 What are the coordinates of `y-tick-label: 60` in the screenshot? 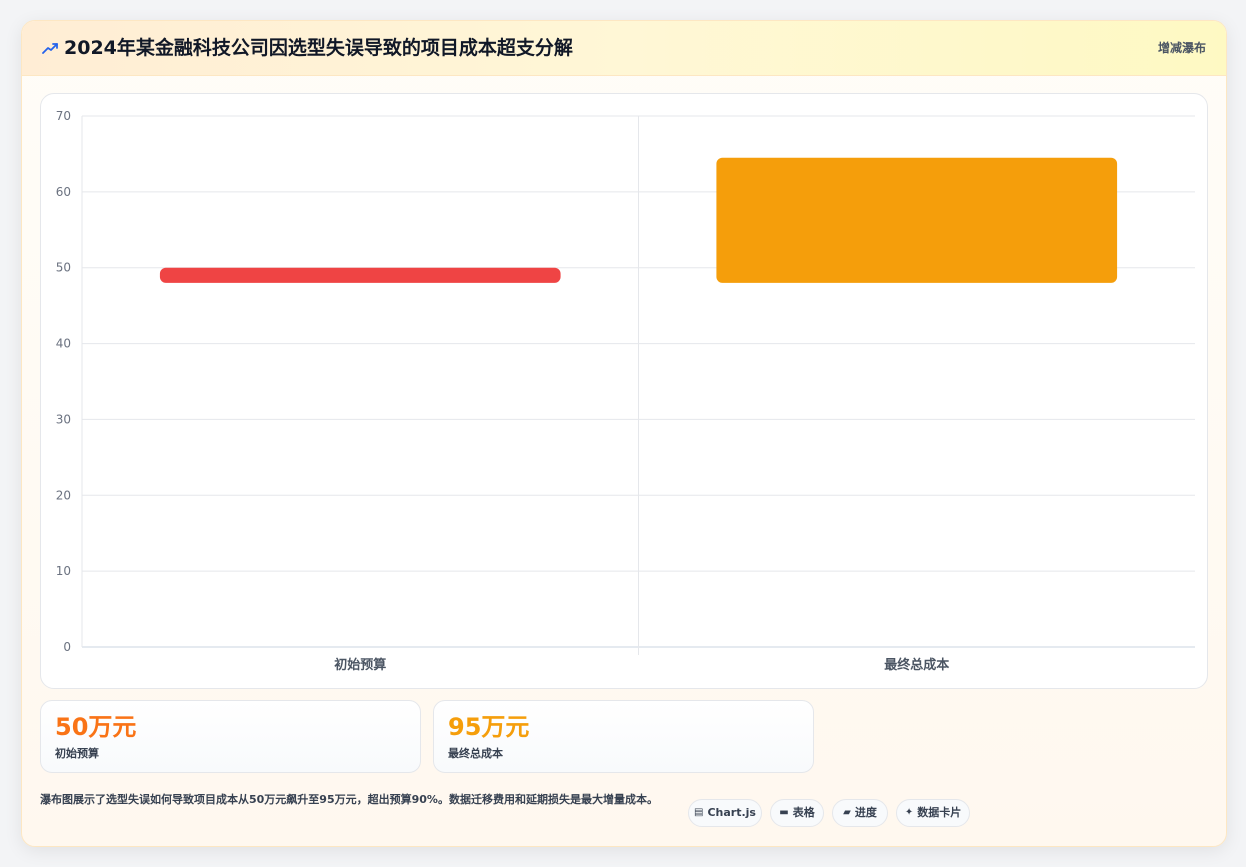 It's located at (63, 192).